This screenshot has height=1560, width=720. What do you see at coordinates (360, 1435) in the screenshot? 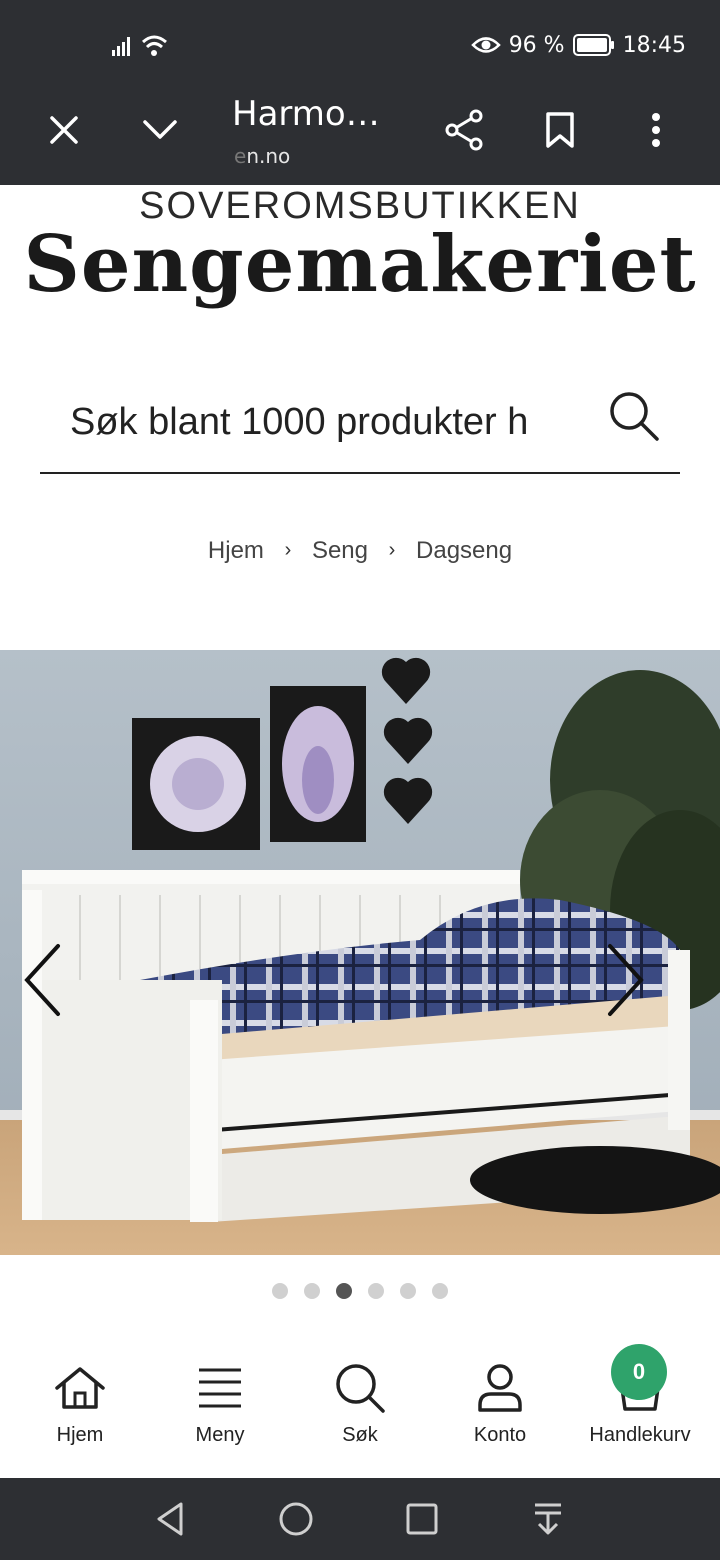
I see `tab-label: Søk` at bounding box center [360, 1435].